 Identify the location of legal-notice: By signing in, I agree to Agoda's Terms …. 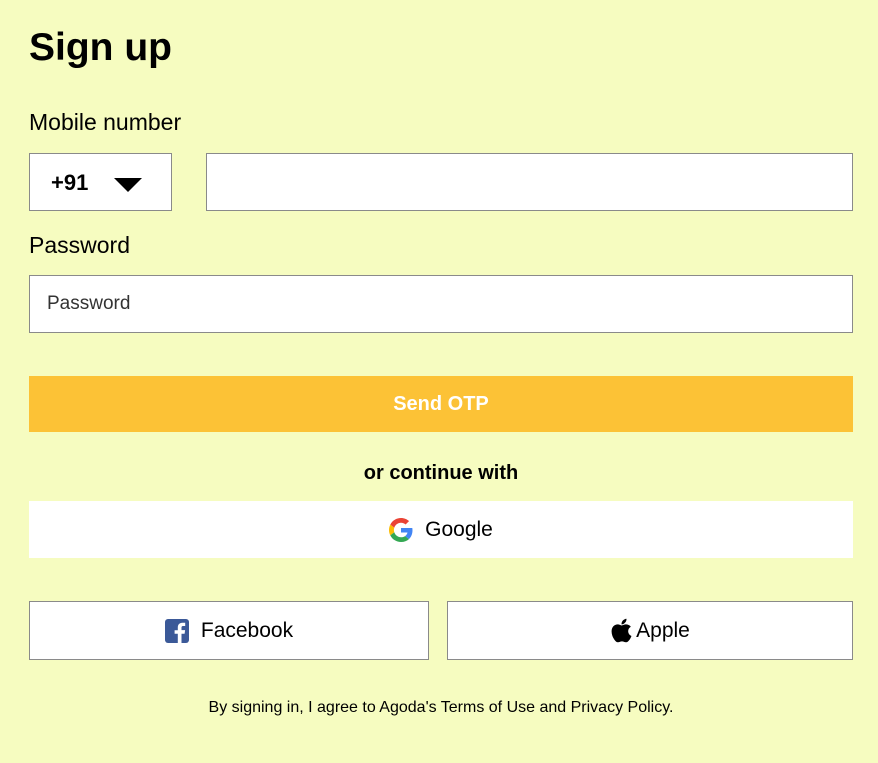
(441, 708).